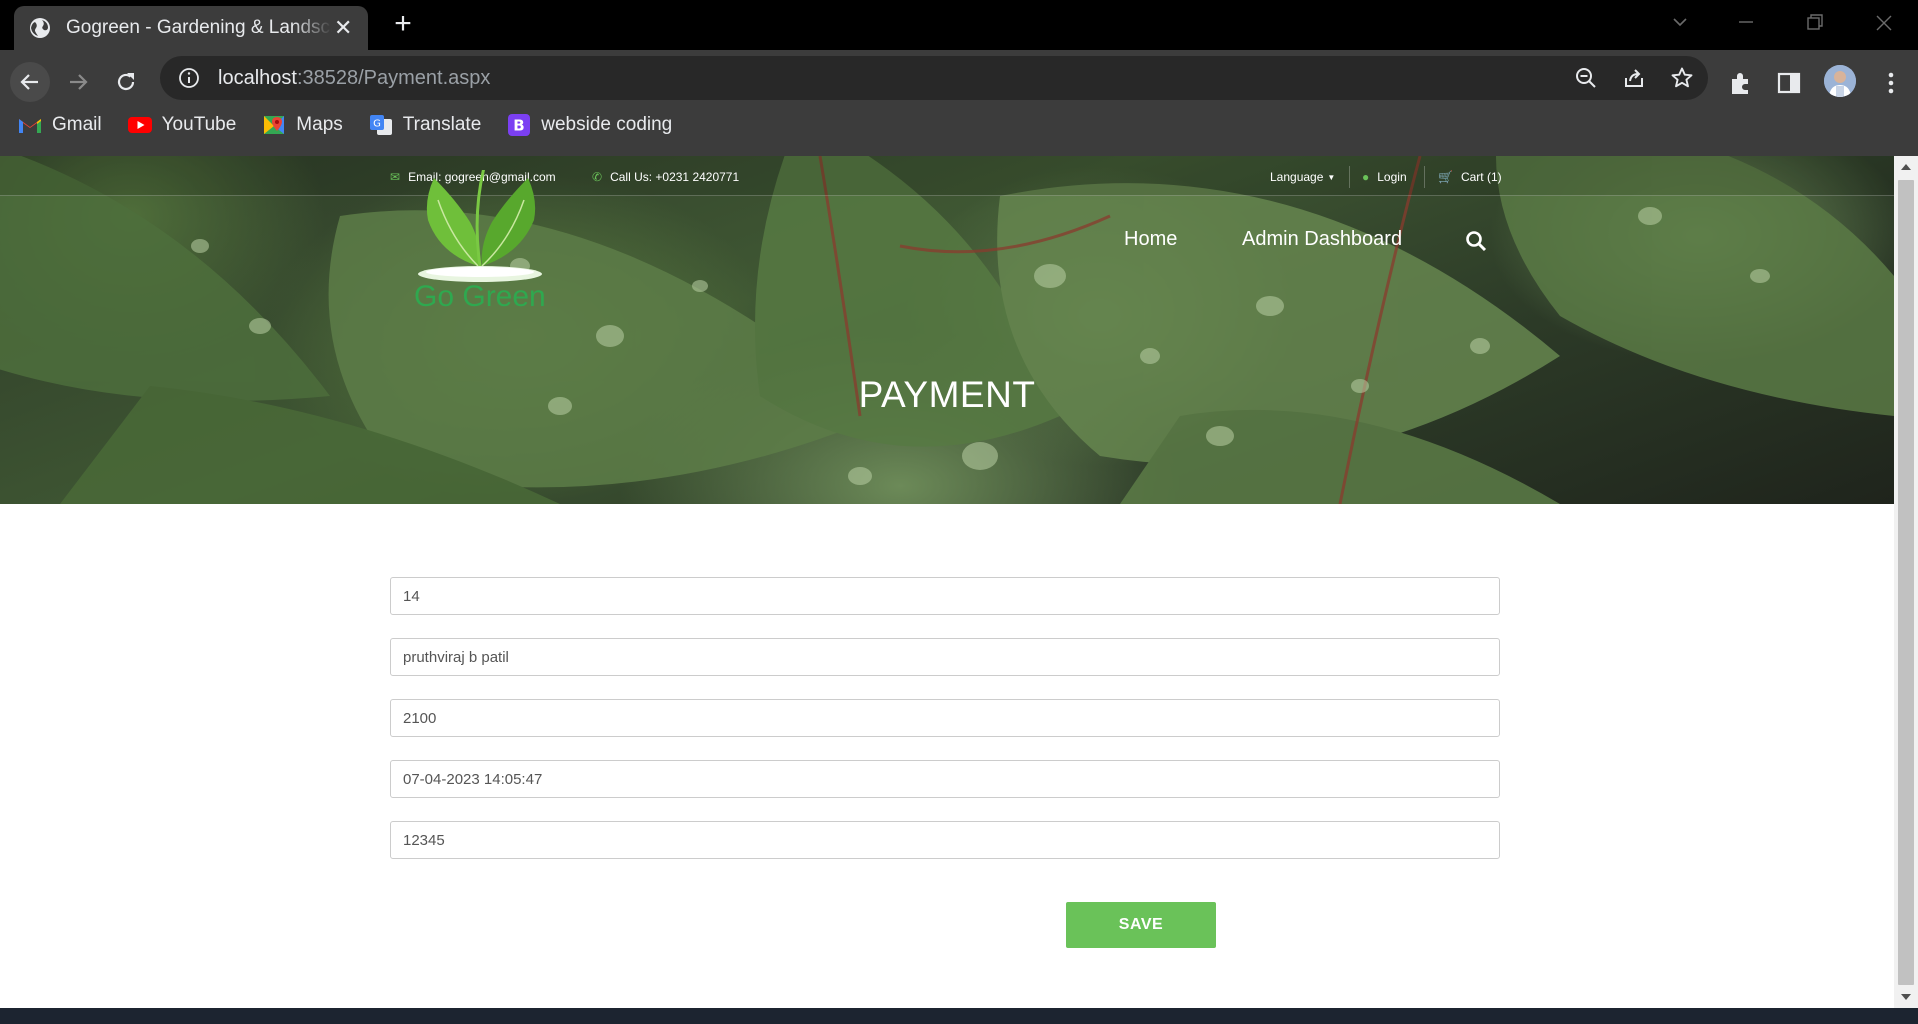 This screenshot has width=1918, height=1024. Describe the element at coordinates (945, 596) in the screenshot. I see `booking-id-field` at that location.